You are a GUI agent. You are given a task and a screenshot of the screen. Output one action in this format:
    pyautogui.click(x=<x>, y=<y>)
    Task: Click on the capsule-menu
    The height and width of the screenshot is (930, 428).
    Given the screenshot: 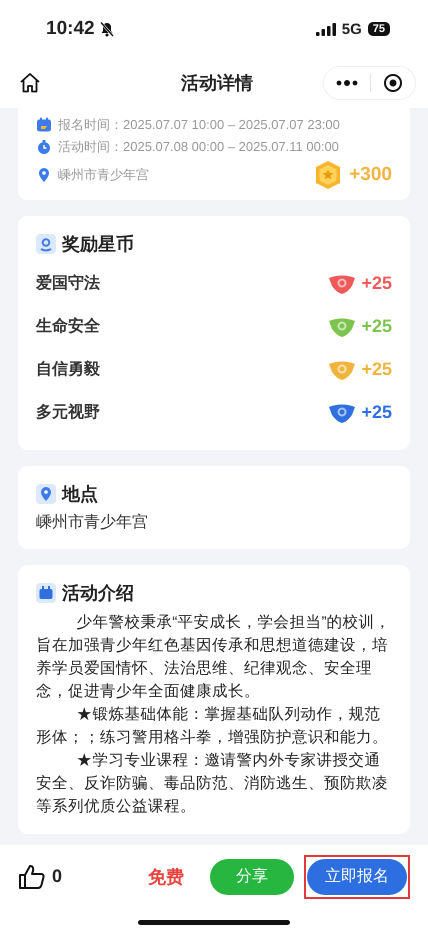 What is the action you would take?
    pyautogui.click(x=369, y=83)
    